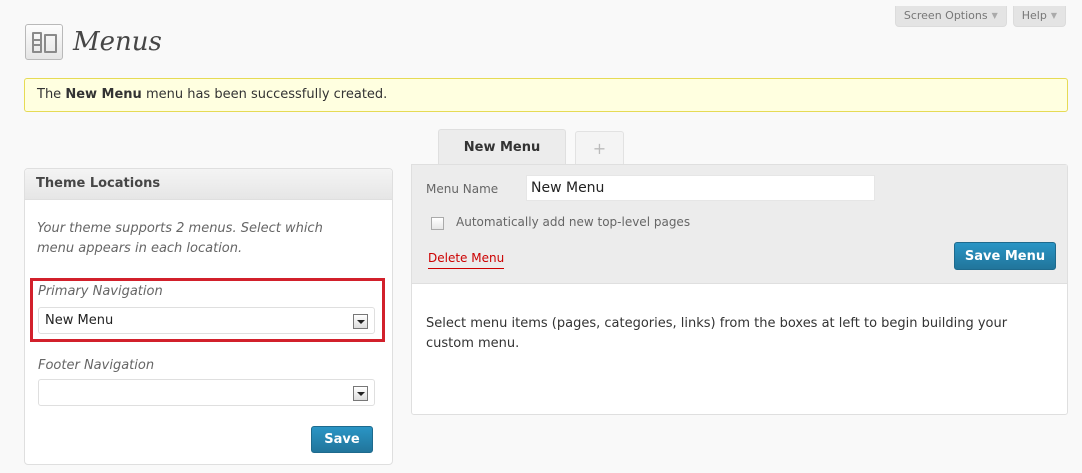 This screenshot has width=1082, height=473. Describe the element at coordinates (1005, 256) in the screenshot. I see `save-menu-button: Save Menu` at that location.